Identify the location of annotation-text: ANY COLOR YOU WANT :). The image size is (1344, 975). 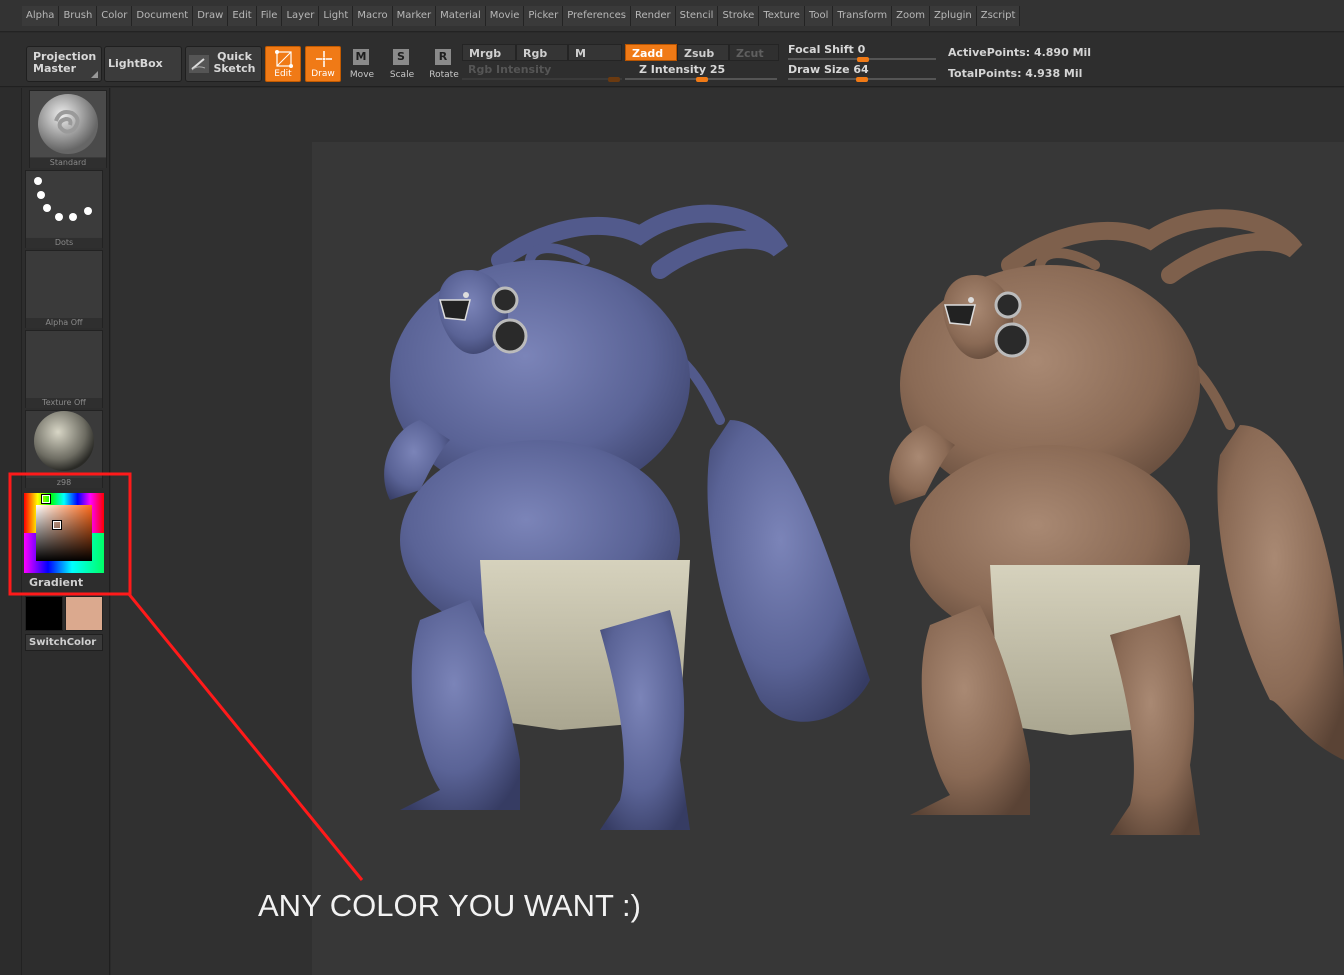
(449, 905).